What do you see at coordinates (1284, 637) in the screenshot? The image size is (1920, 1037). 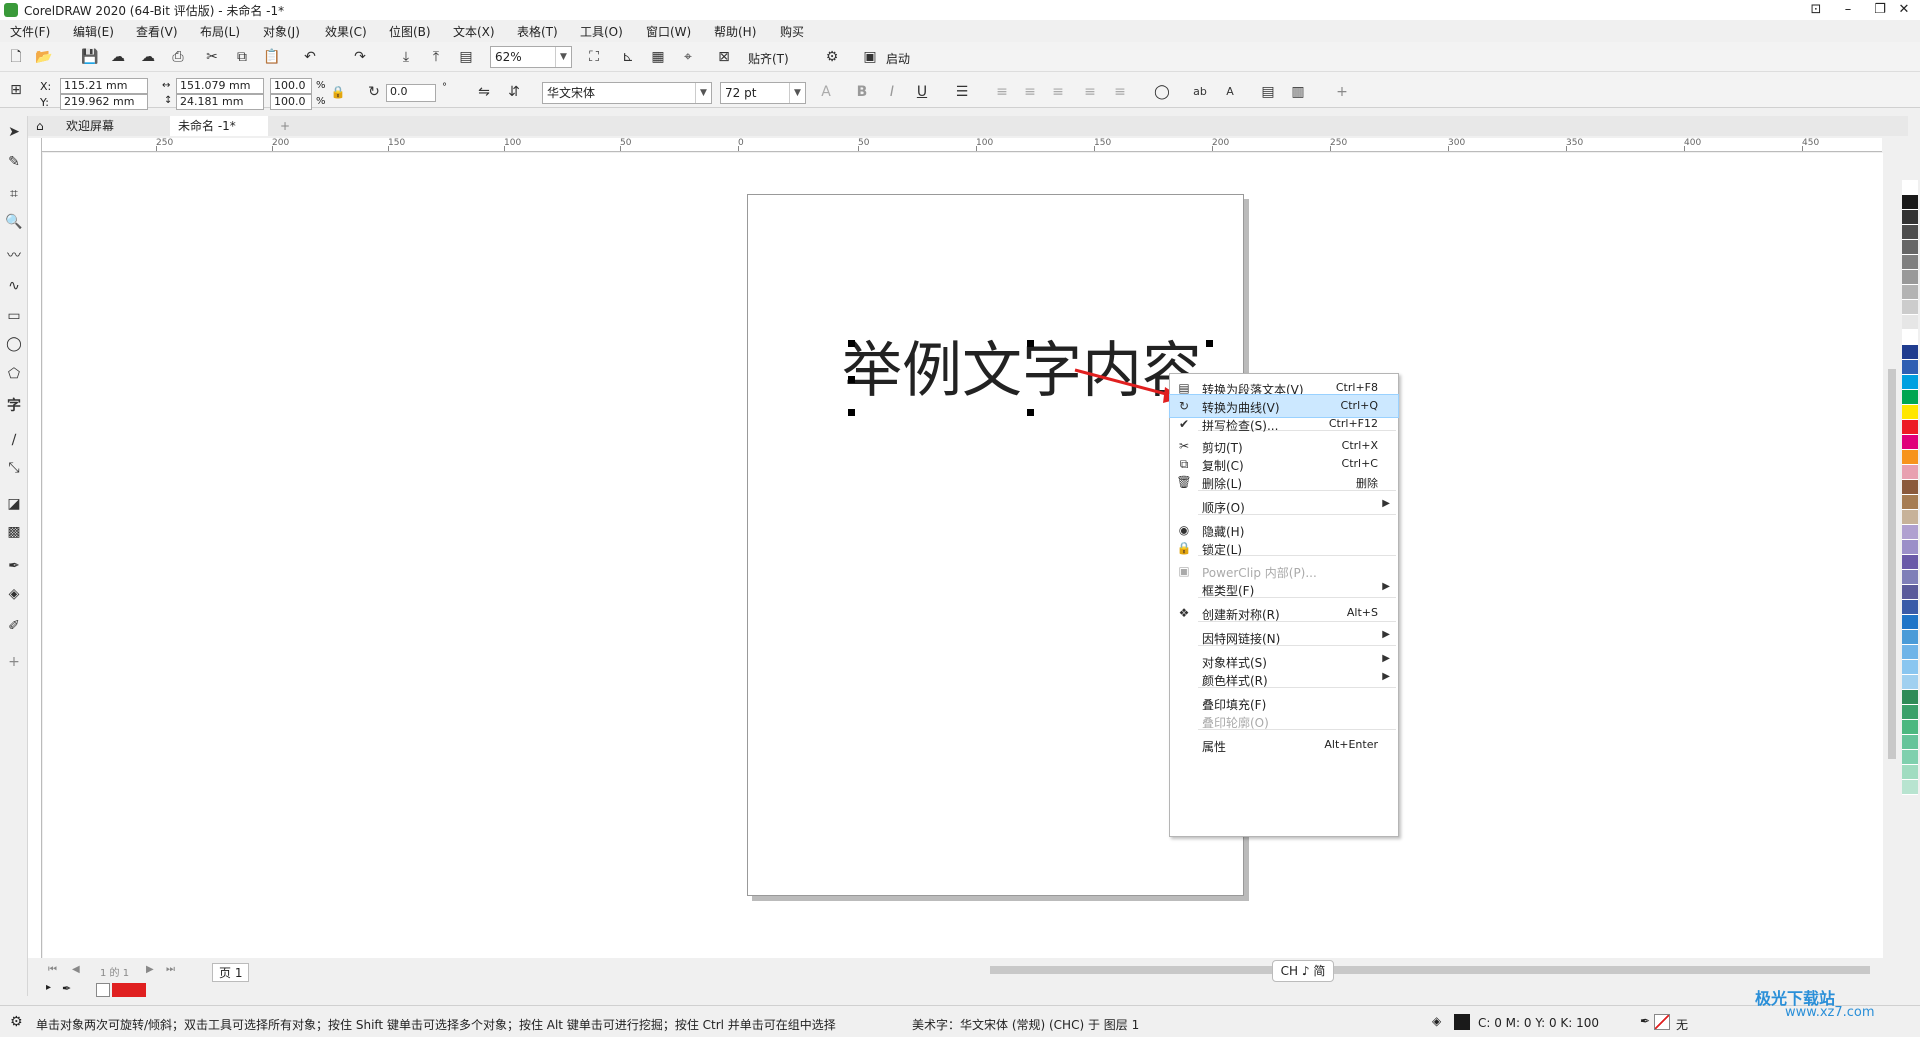 I see `context-menu-item: 因特网链接(N) ▶` at bounding box center [1284, 637].